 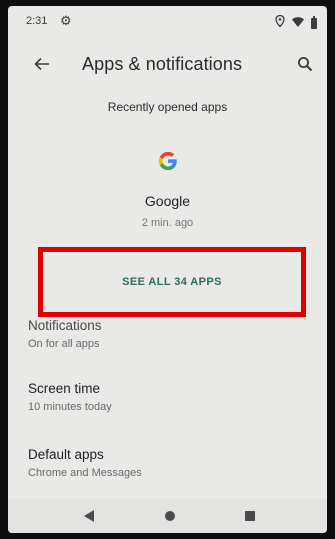 I want to click on setting-title: Screen time, so click(x=64, y=388).